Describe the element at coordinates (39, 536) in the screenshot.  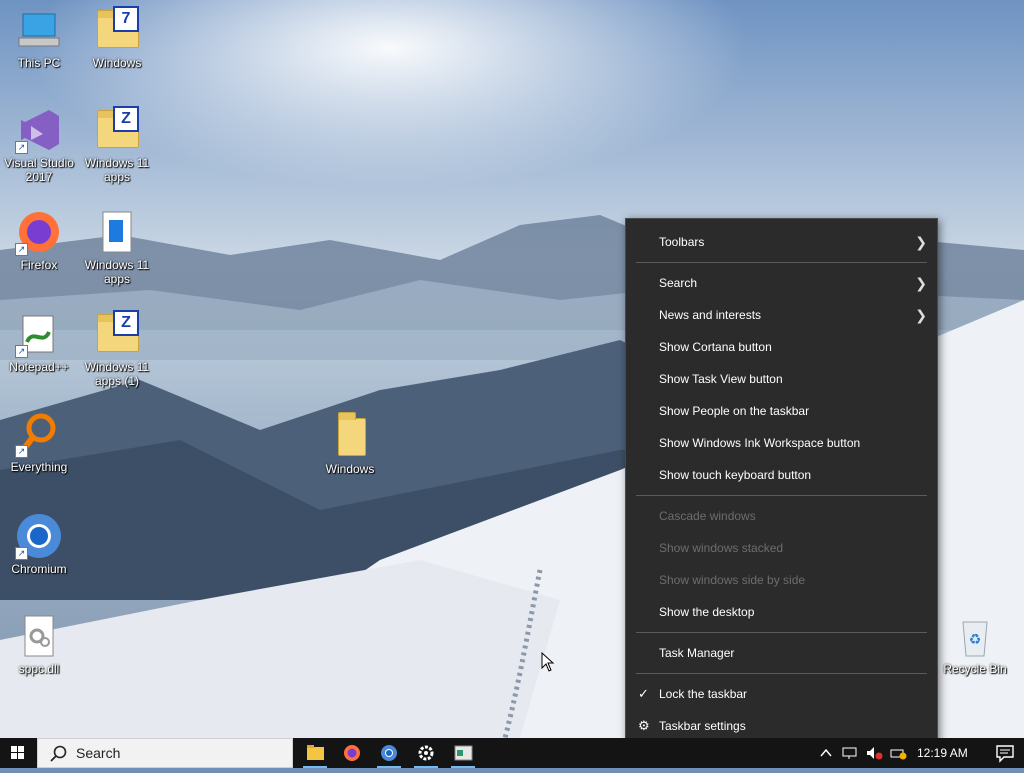
I see `chromium-icon: ↗` at that location.